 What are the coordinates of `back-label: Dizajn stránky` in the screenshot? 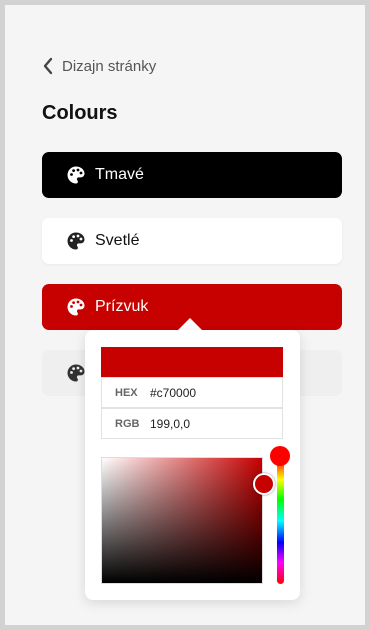 It's located at (109, 66).